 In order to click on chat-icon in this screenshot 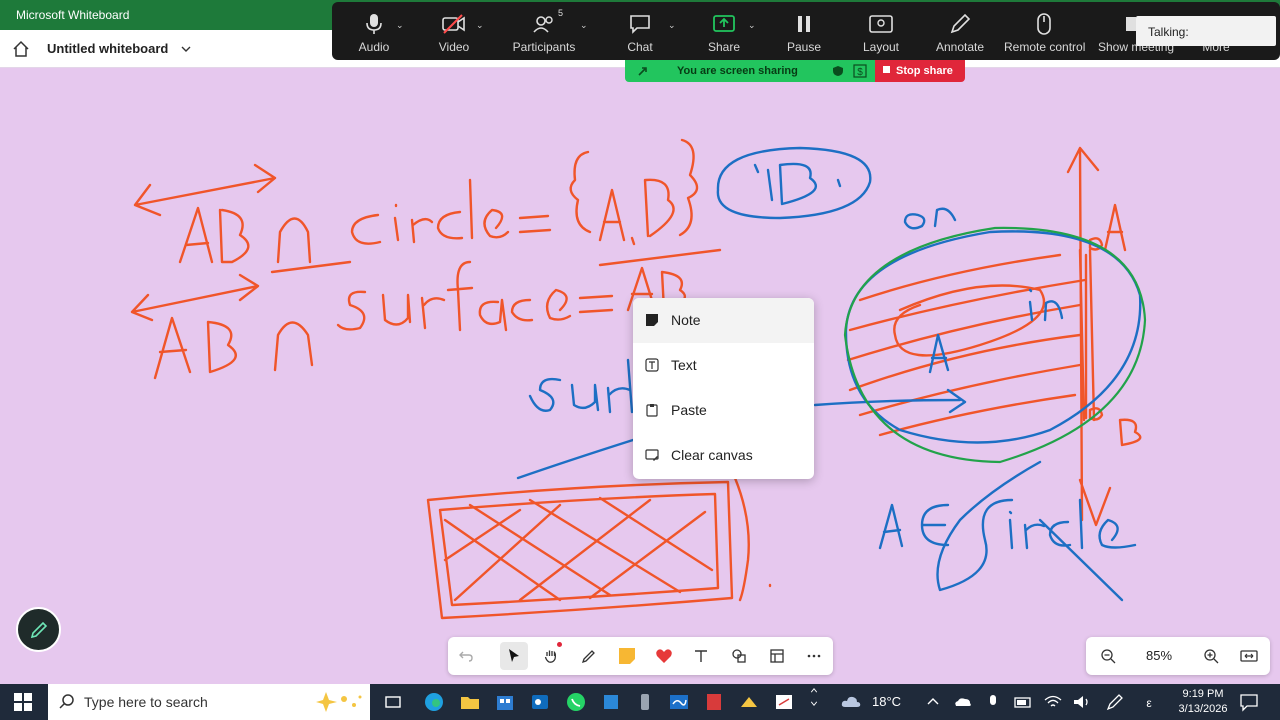, I will do `click(640, 24)`.